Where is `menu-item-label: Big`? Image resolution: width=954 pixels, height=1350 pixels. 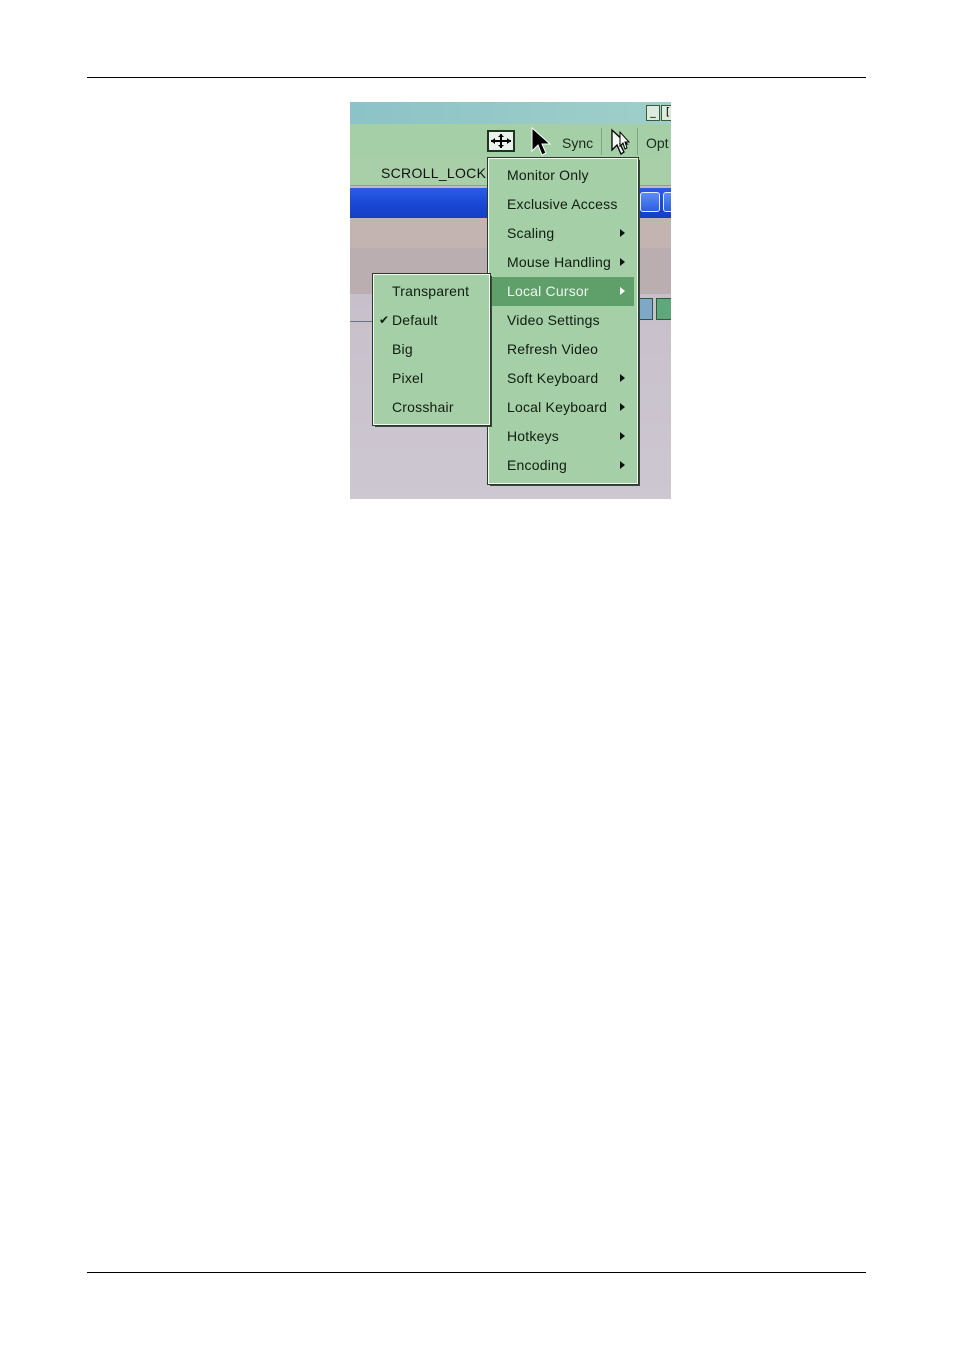 menu-item-label: Big is located at coordinates (402, 349).